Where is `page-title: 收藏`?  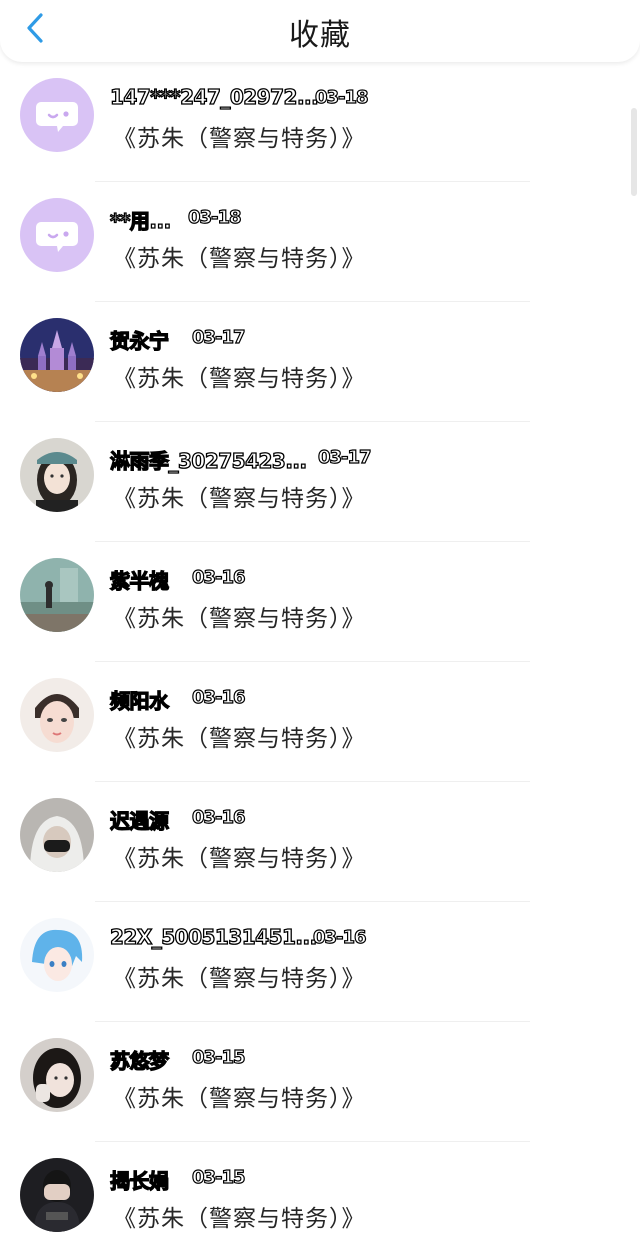 page-title: 收藏 is located at coordinates (320, 35).